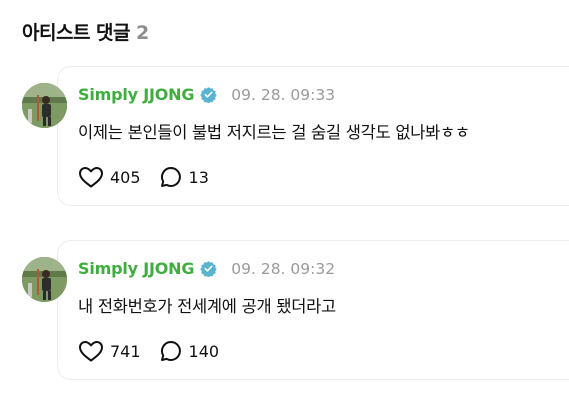 The width and height of the screenshot is (569, 397). What do you see at coordinates (142, 33) in the screenshot?
I see `comment-count: 2` at bounding box center [142, 33].